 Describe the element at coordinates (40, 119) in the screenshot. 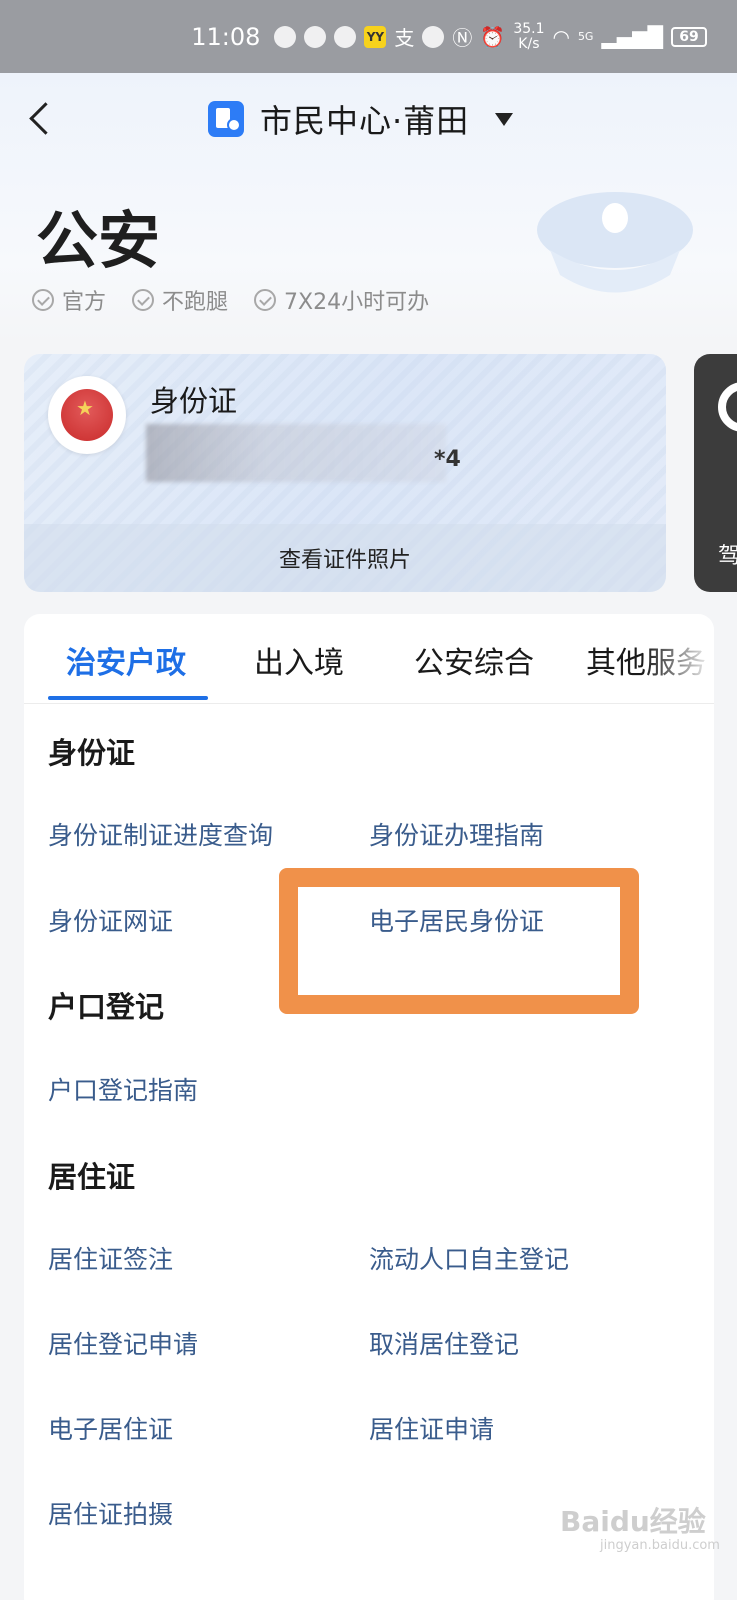

I see `back-button` at that location.